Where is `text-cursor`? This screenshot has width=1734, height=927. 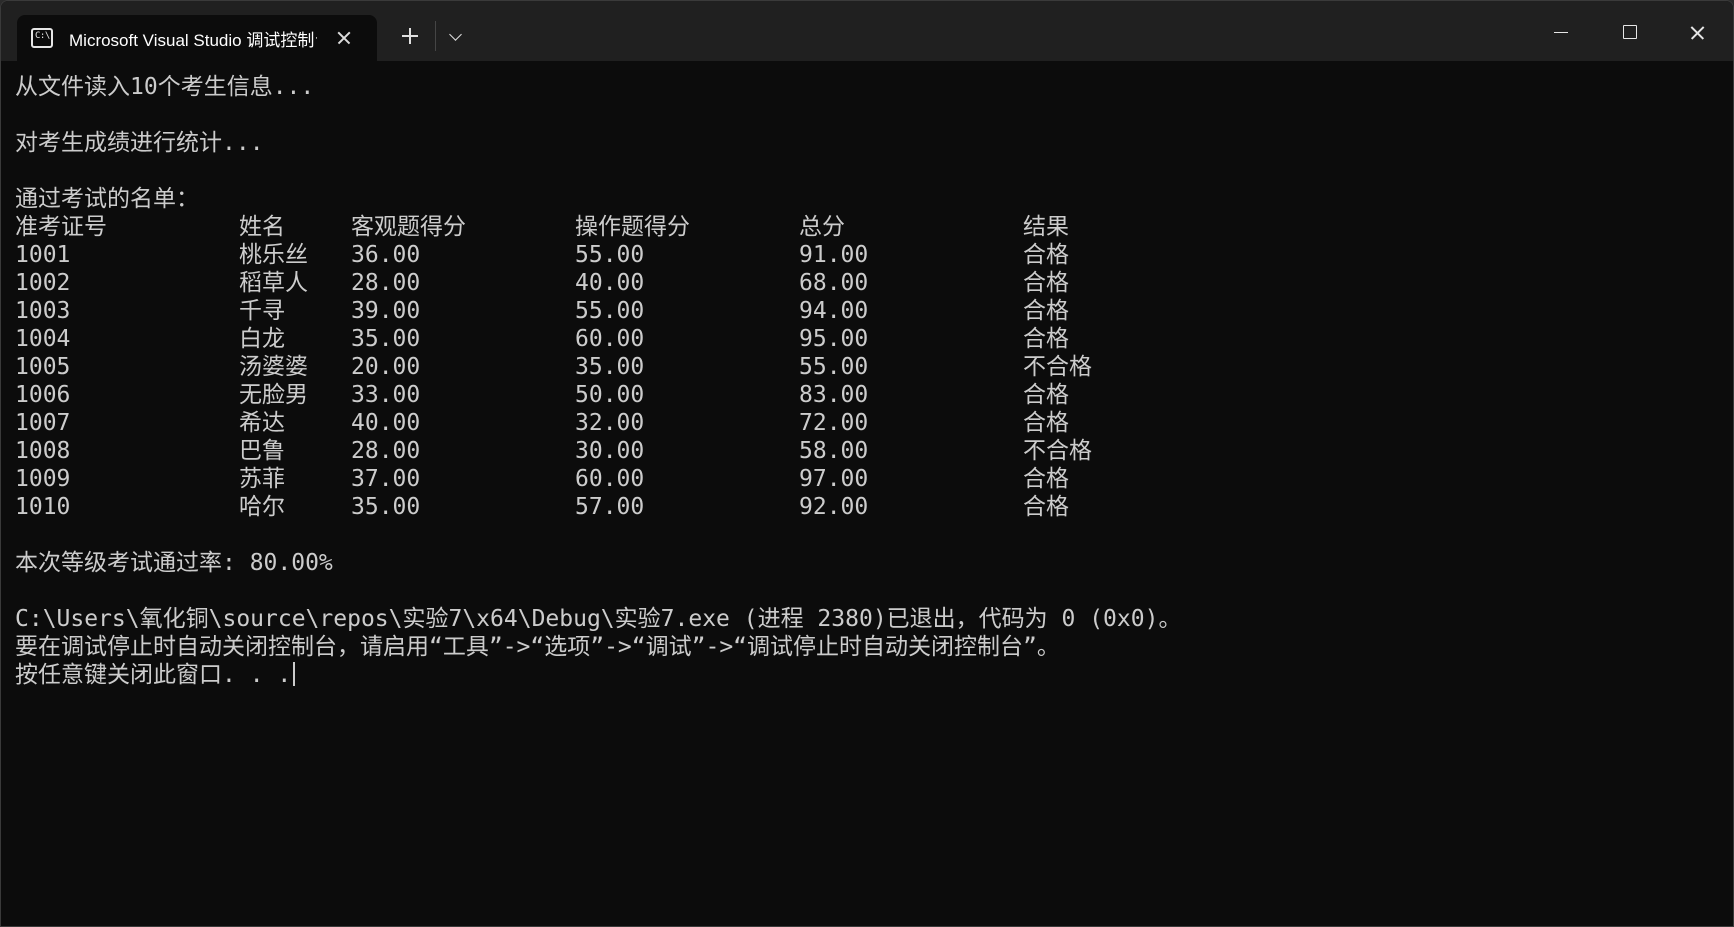 text-cursor is located at coordinates (294, 674).